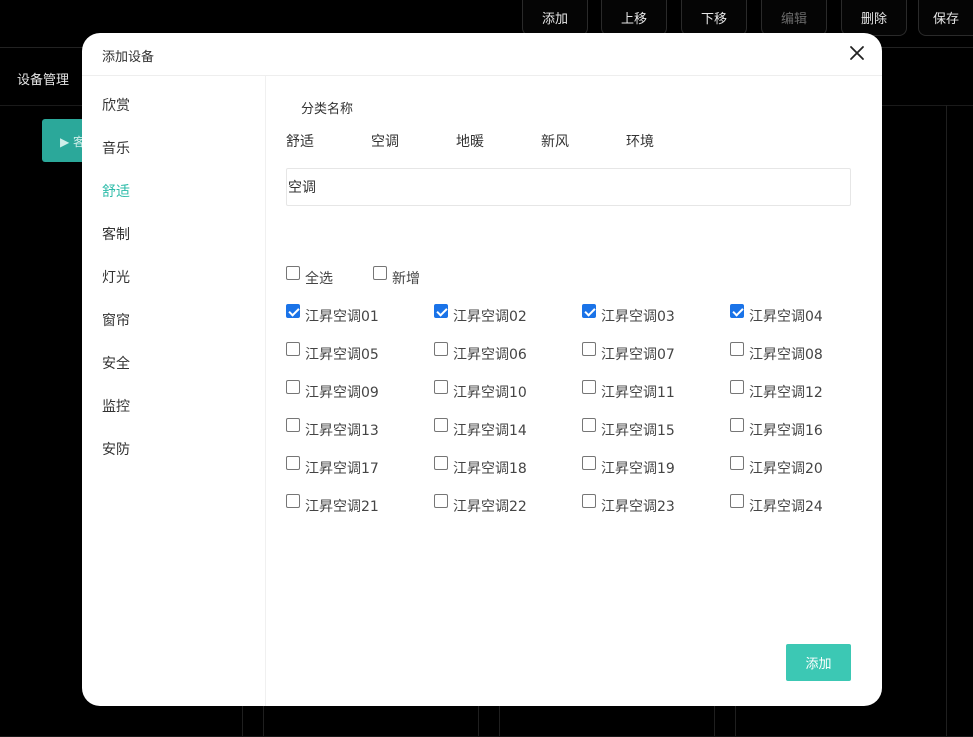 The image size is (973, 737). I want to click on checkbox-label: 江昇空调06, so click(490, 355).